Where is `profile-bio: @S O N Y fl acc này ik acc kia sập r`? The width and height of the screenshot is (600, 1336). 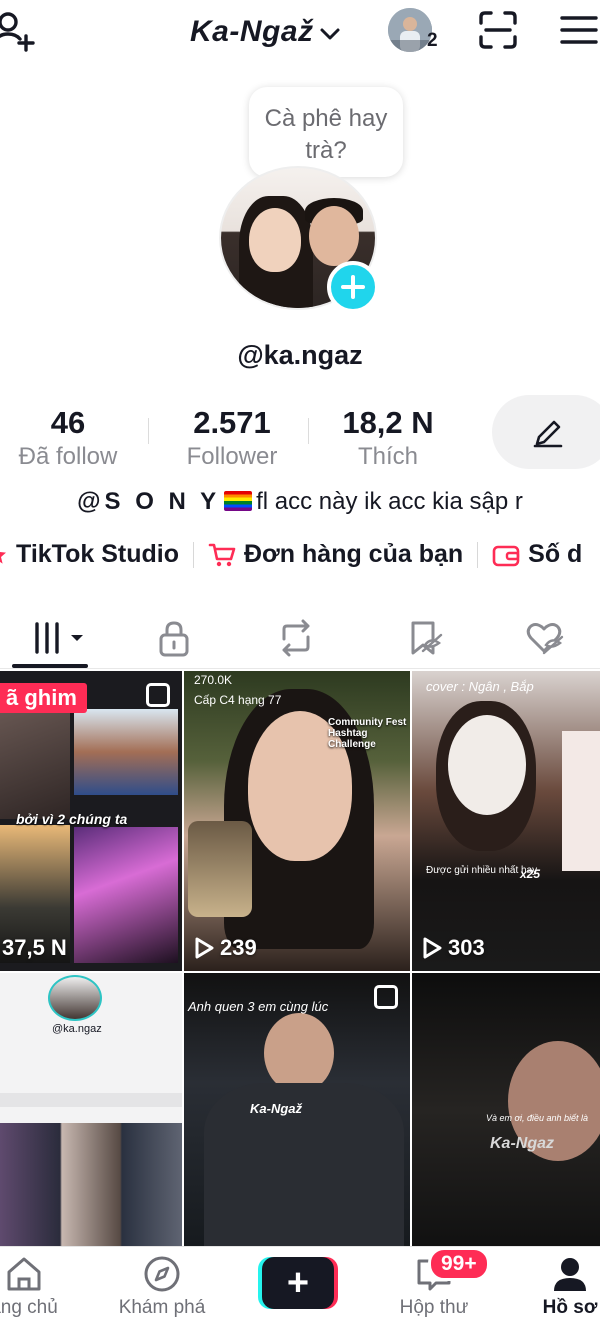 profile-bio: @S O N Y fl acc này ik acc kia sập r is located at coordinates (300, 502).